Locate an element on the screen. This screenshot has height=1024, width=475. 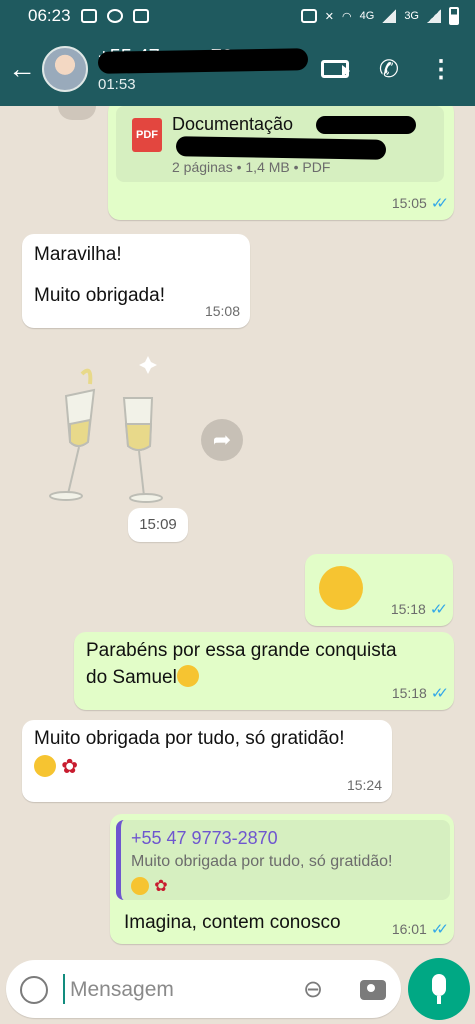
network-4g: 4G is located at coordinates (367, 16).